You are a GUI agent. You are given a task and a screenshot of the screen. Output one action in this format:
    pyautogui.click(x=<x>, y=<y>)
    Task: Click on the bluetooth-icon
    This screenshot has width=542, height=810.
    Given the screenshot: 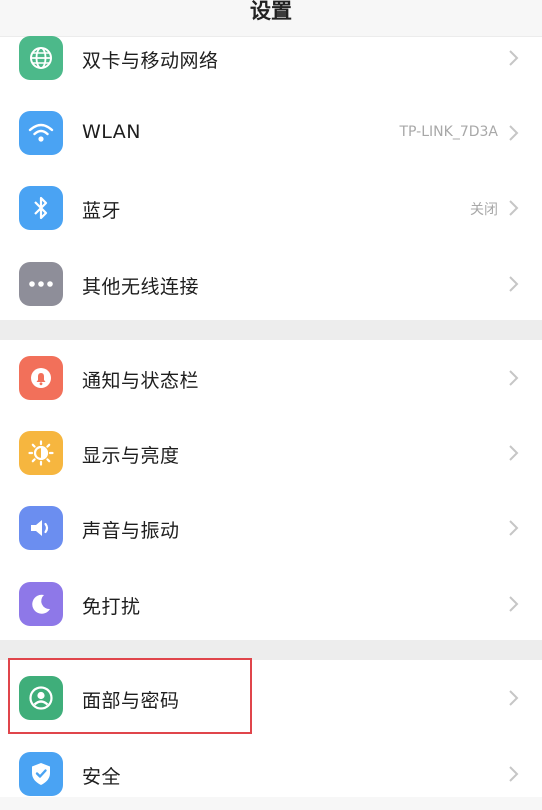 What is the action you would take?
    pyautogui.click(x=41, y=208)
    